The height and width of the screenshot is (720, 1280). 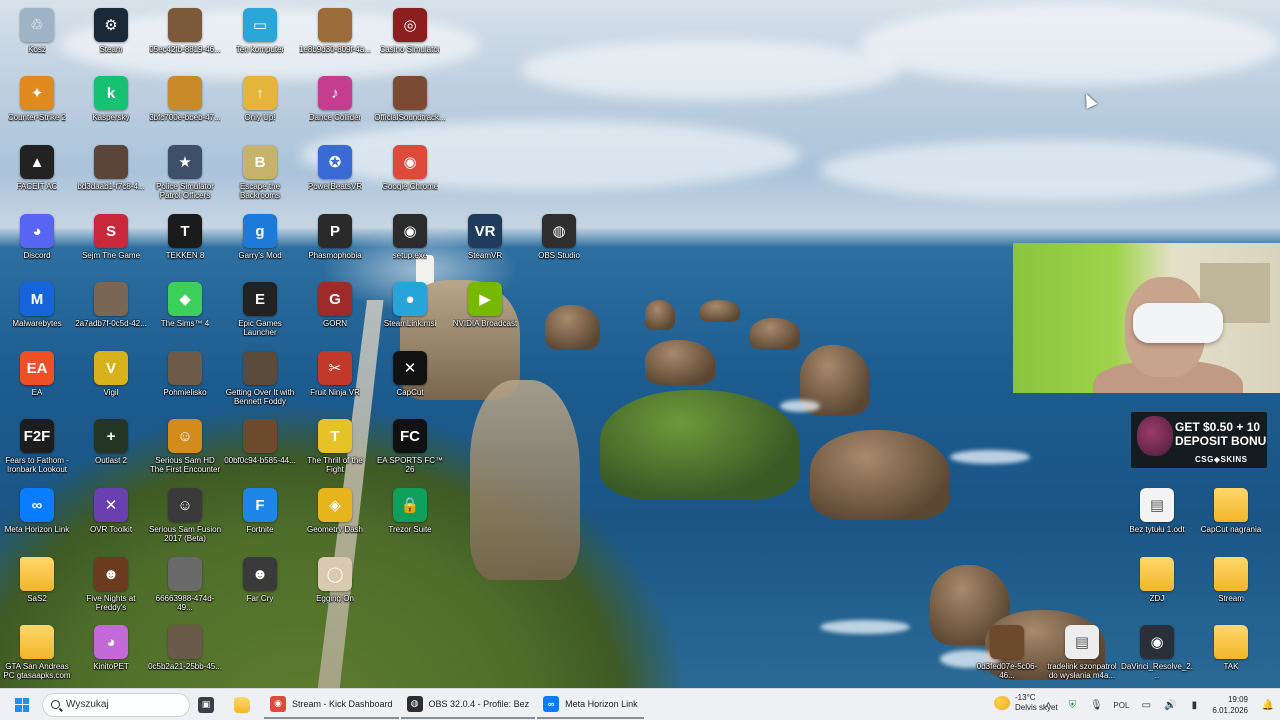 I want to click on desktop-icon: P Phasmophobia, so click(x=335, y=243).